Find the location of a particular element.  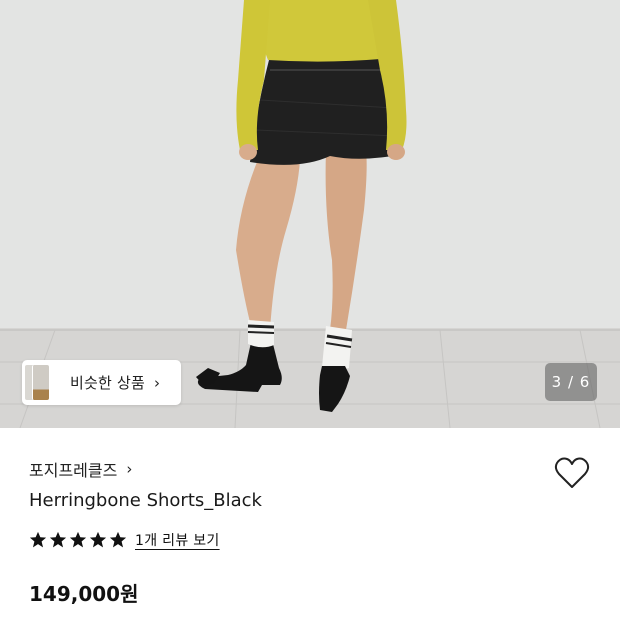

similar-thumbnail is located at coordinates (40, 382).